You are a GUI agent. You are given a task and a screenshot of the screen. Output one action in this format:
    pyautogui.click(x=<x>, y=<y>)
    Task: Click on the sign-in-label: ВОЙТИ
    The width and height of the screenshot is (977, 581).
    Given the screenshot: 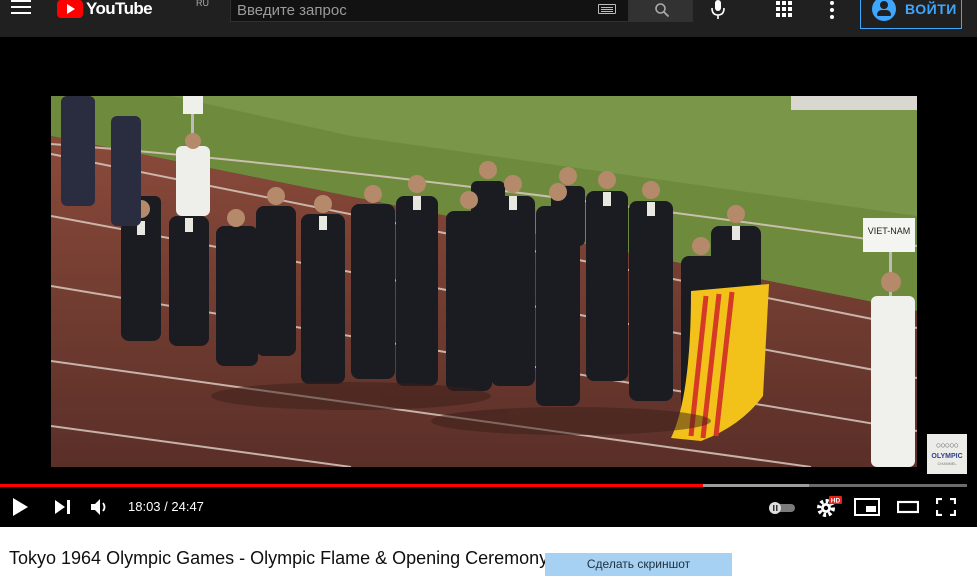 What is the action you would take?
    pyautogui.click(x=931, y=9)
    